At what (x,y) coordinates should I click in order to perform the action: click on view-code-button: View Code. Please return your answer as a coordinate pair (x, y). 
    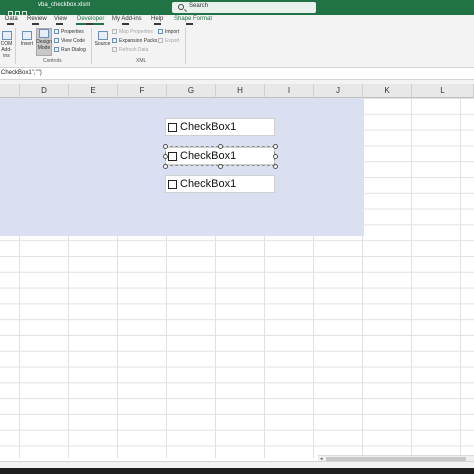
    Looking at the image, I should click on (69, 41).